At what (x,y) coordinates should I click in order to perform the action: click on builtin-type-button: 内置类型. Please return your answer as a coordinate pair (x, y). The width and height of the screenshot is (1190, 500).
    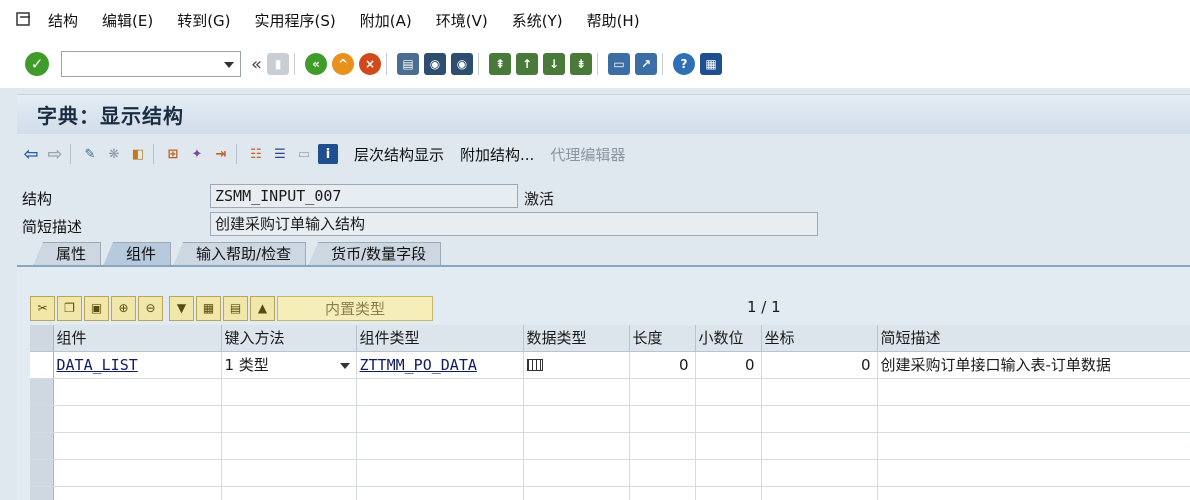
    Looking at the image, I should click on (355, 308).